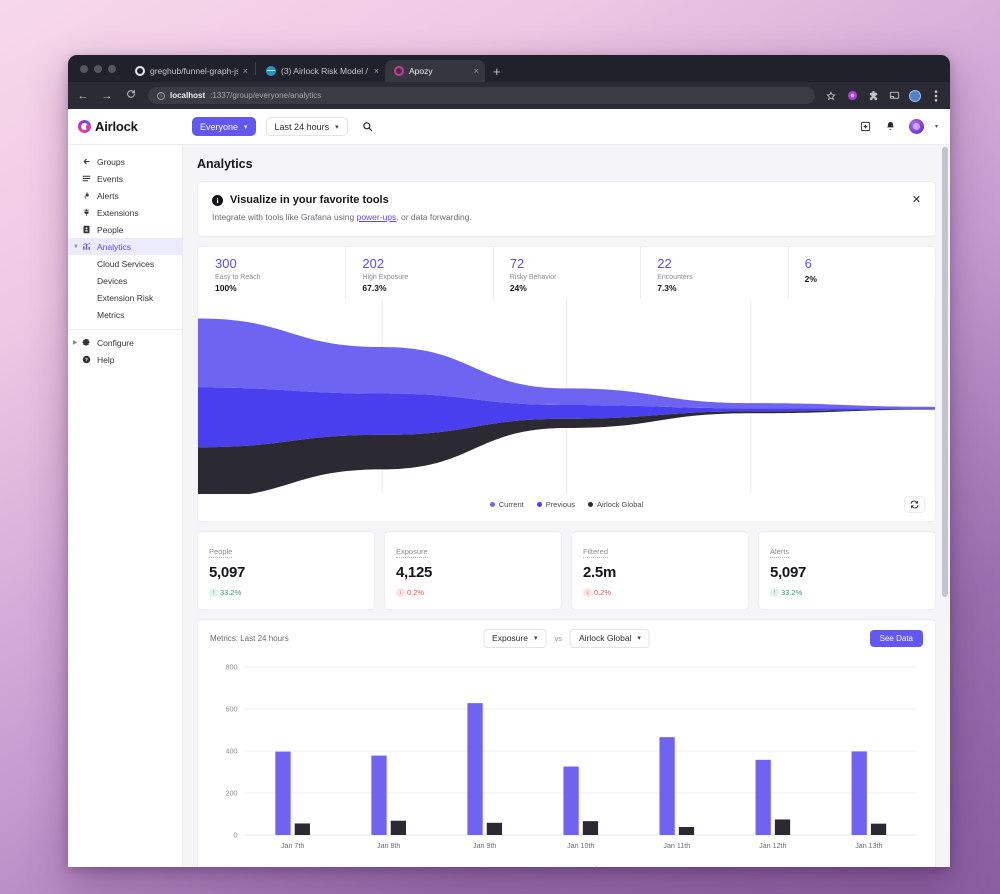 The height and width of the screenshot is (894, 1000). What do you see at coordinates (224, 126) in the screenshot?
I see `group-scope-selector: Everyone ▾` at bounding box center [224, 126].